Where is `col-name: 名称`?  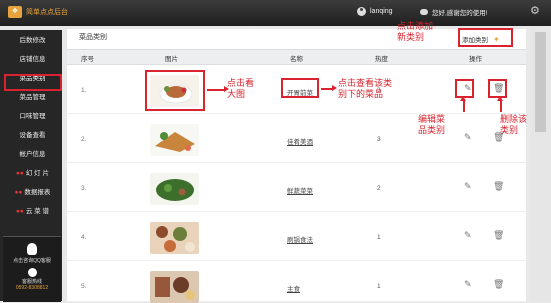
col-name: 名称 is located at coordinates (296, 59).